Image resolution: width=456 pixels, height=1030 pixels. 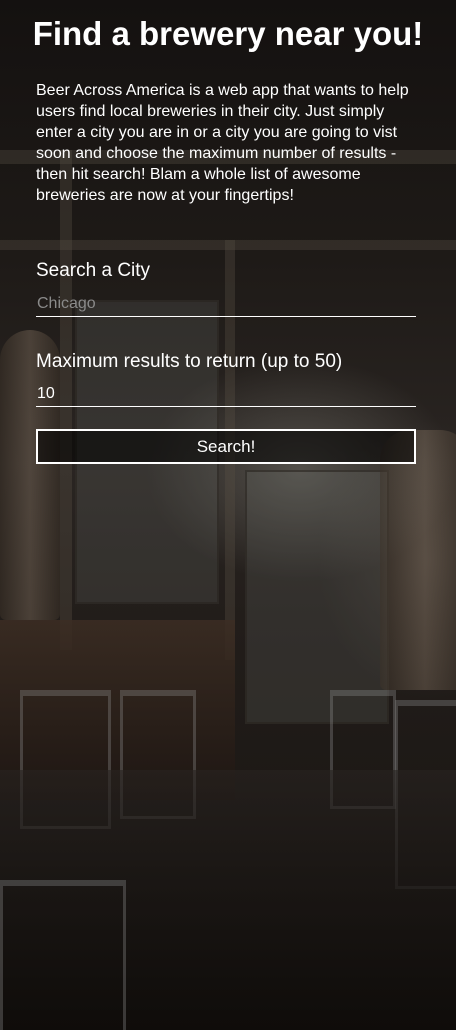 I want to click on max-results-input, so click(x=226, y=394).